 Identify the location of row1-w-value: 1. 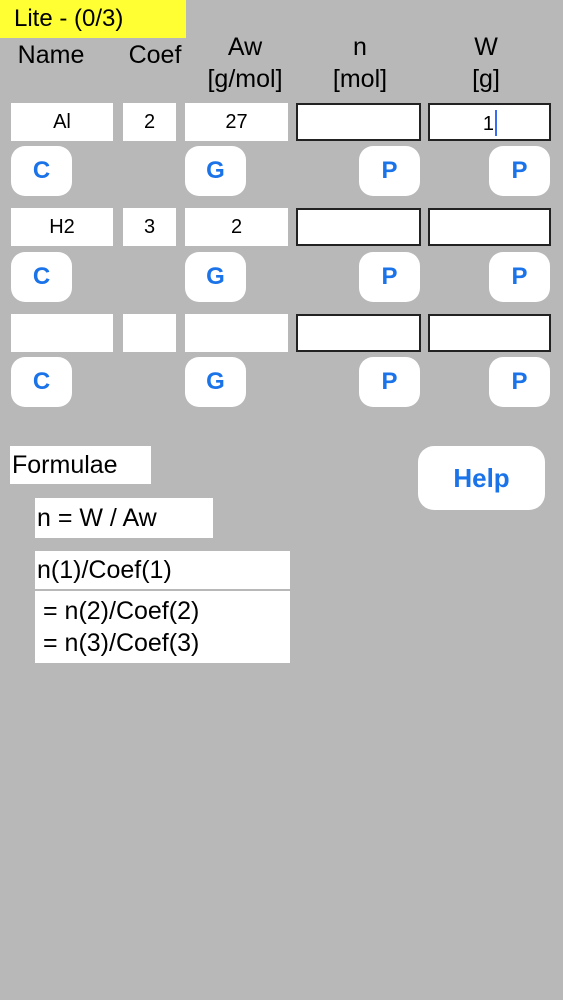
(488, 124).